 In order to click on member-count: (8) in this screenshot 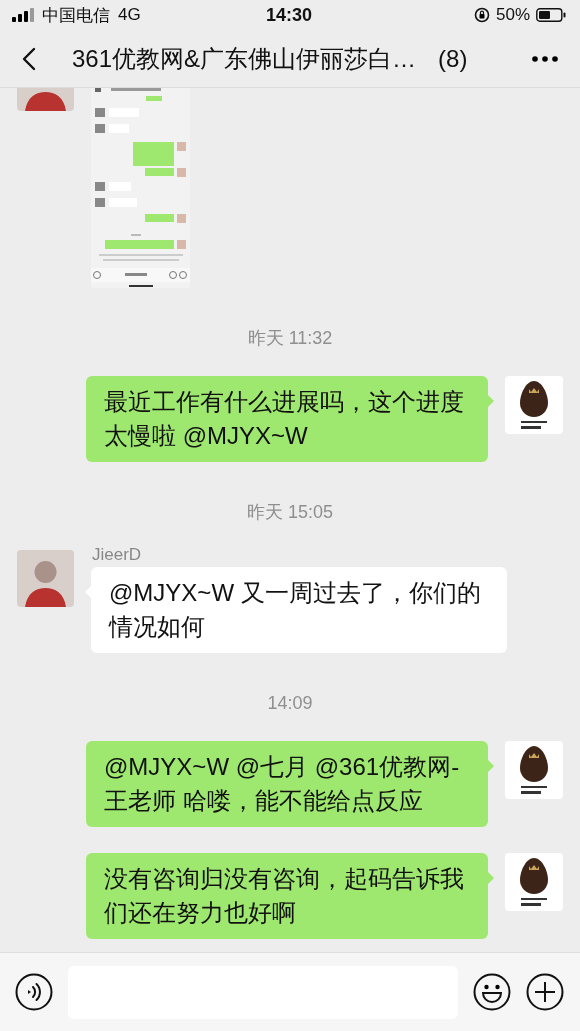, I will do `click(453, 58)`.